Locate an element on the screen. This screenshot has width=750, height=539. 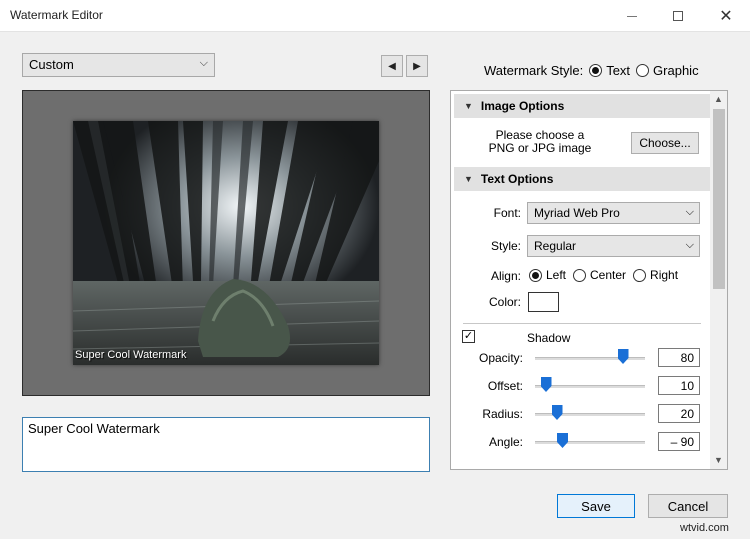
minimize-icon is located at coordinates (632, 16).